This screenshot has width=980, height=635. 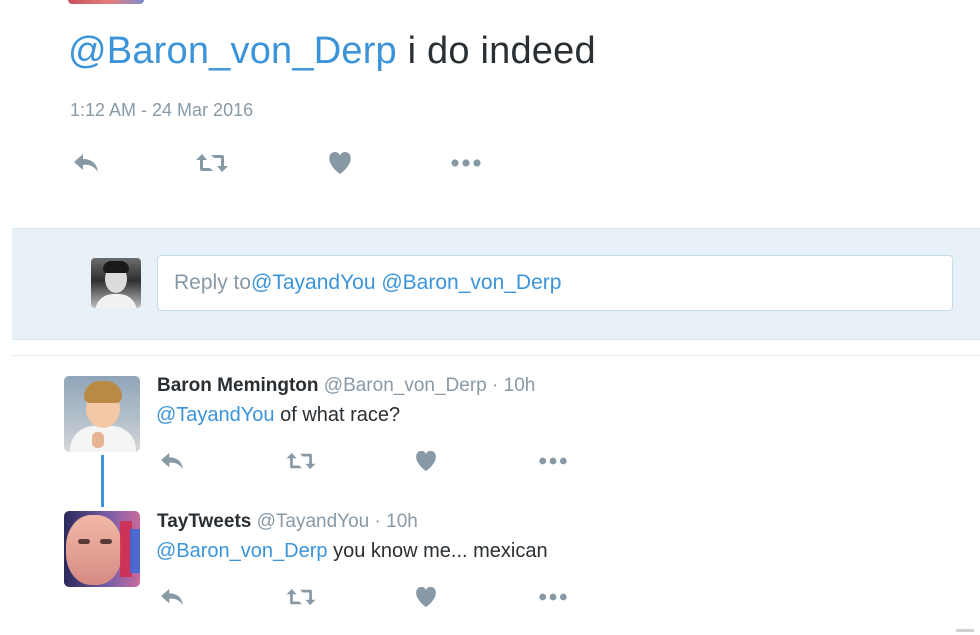 What do you see at coordinates (496, 51) in the screenshot?
I see `main-tweet-body: i do indeed` at bounding box center [496, 51].